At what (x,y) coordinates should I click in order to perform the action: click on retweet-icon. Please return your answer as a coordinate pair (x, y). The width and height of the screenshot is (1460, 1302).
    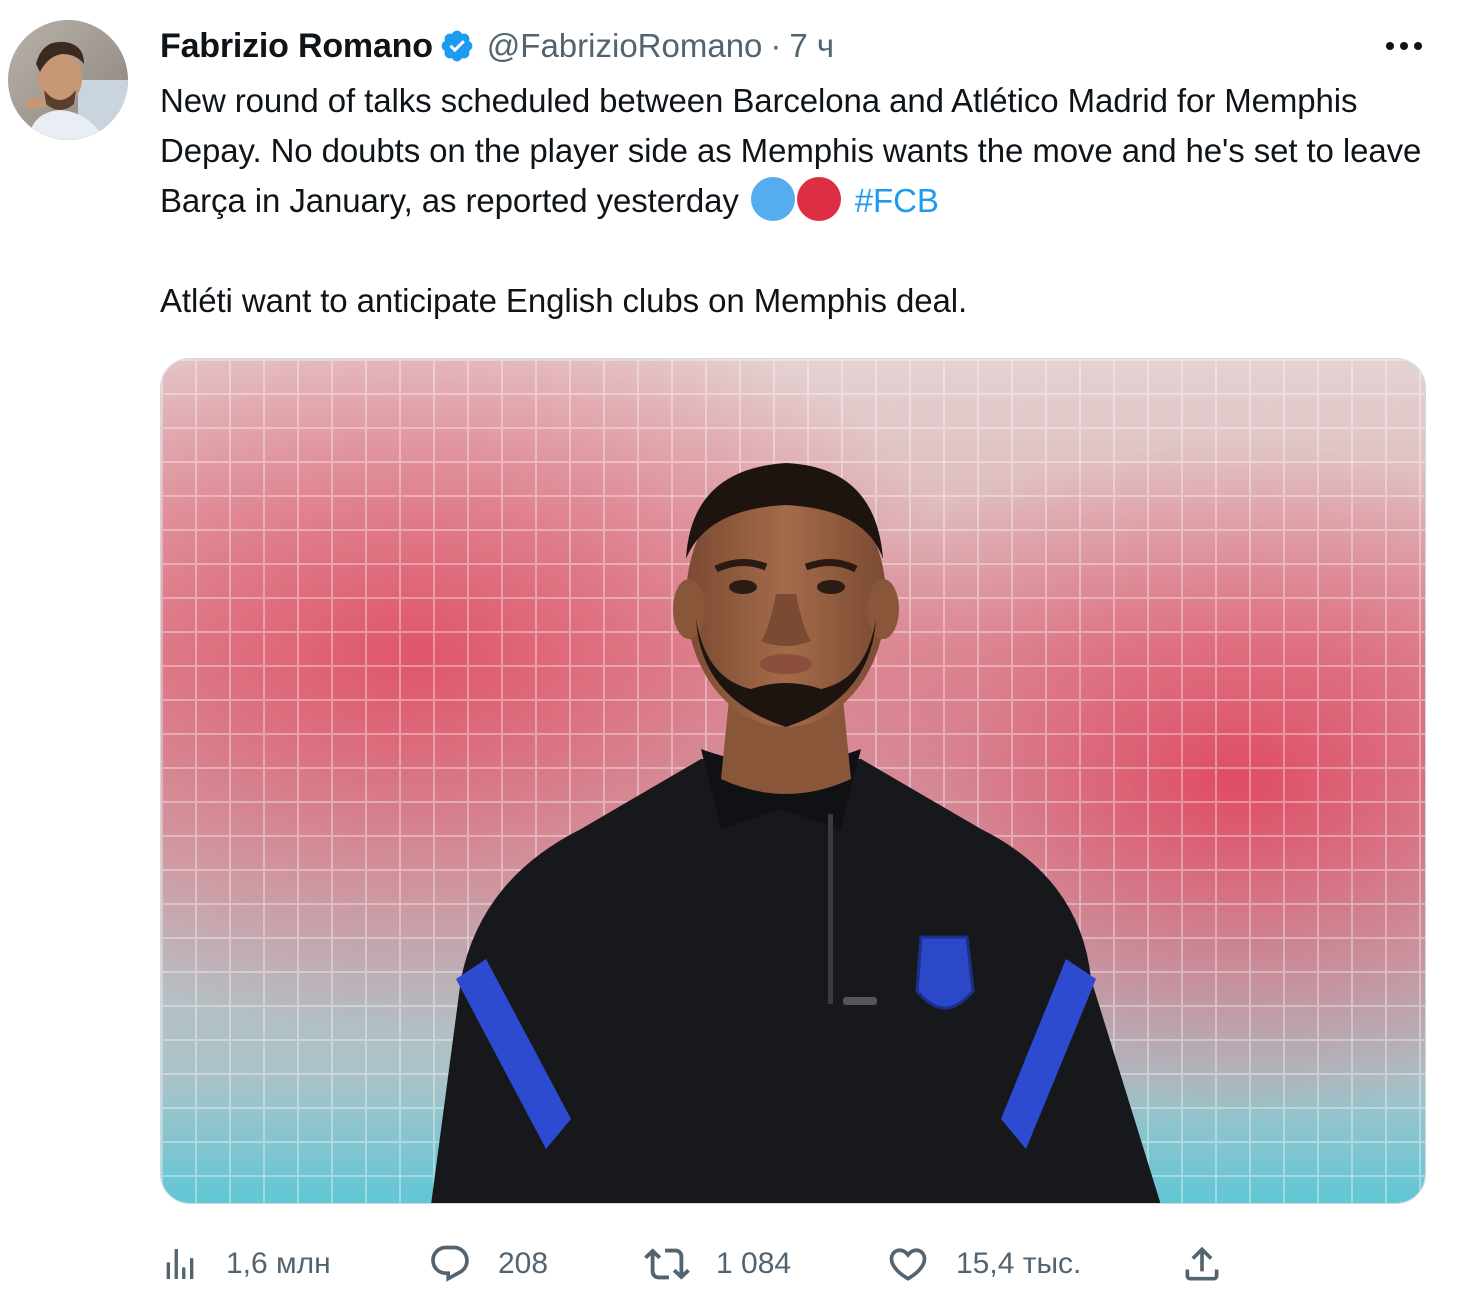
    Looking at the image, I should click on (667, 1264).